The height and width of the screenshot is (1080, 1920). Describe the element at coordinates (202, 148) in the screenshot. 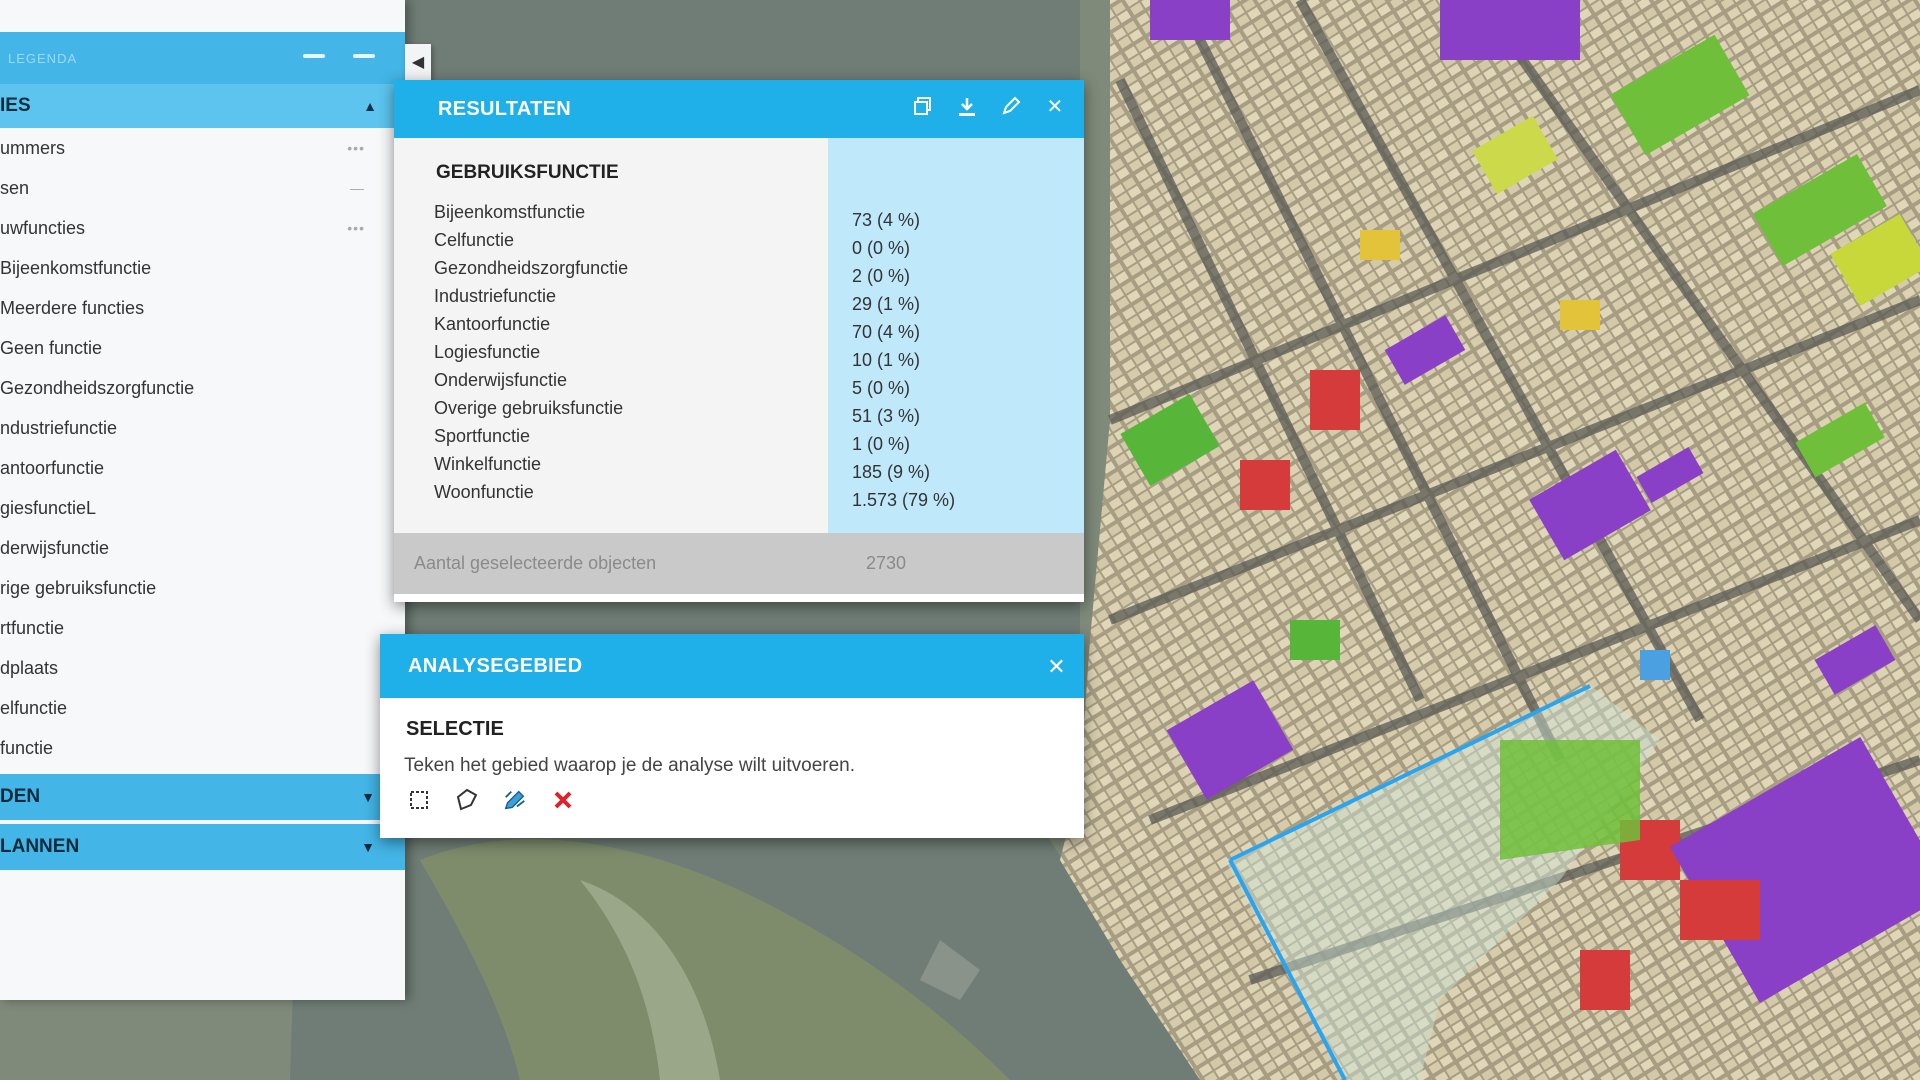

I see `layer-item: ummers •••` at that location.